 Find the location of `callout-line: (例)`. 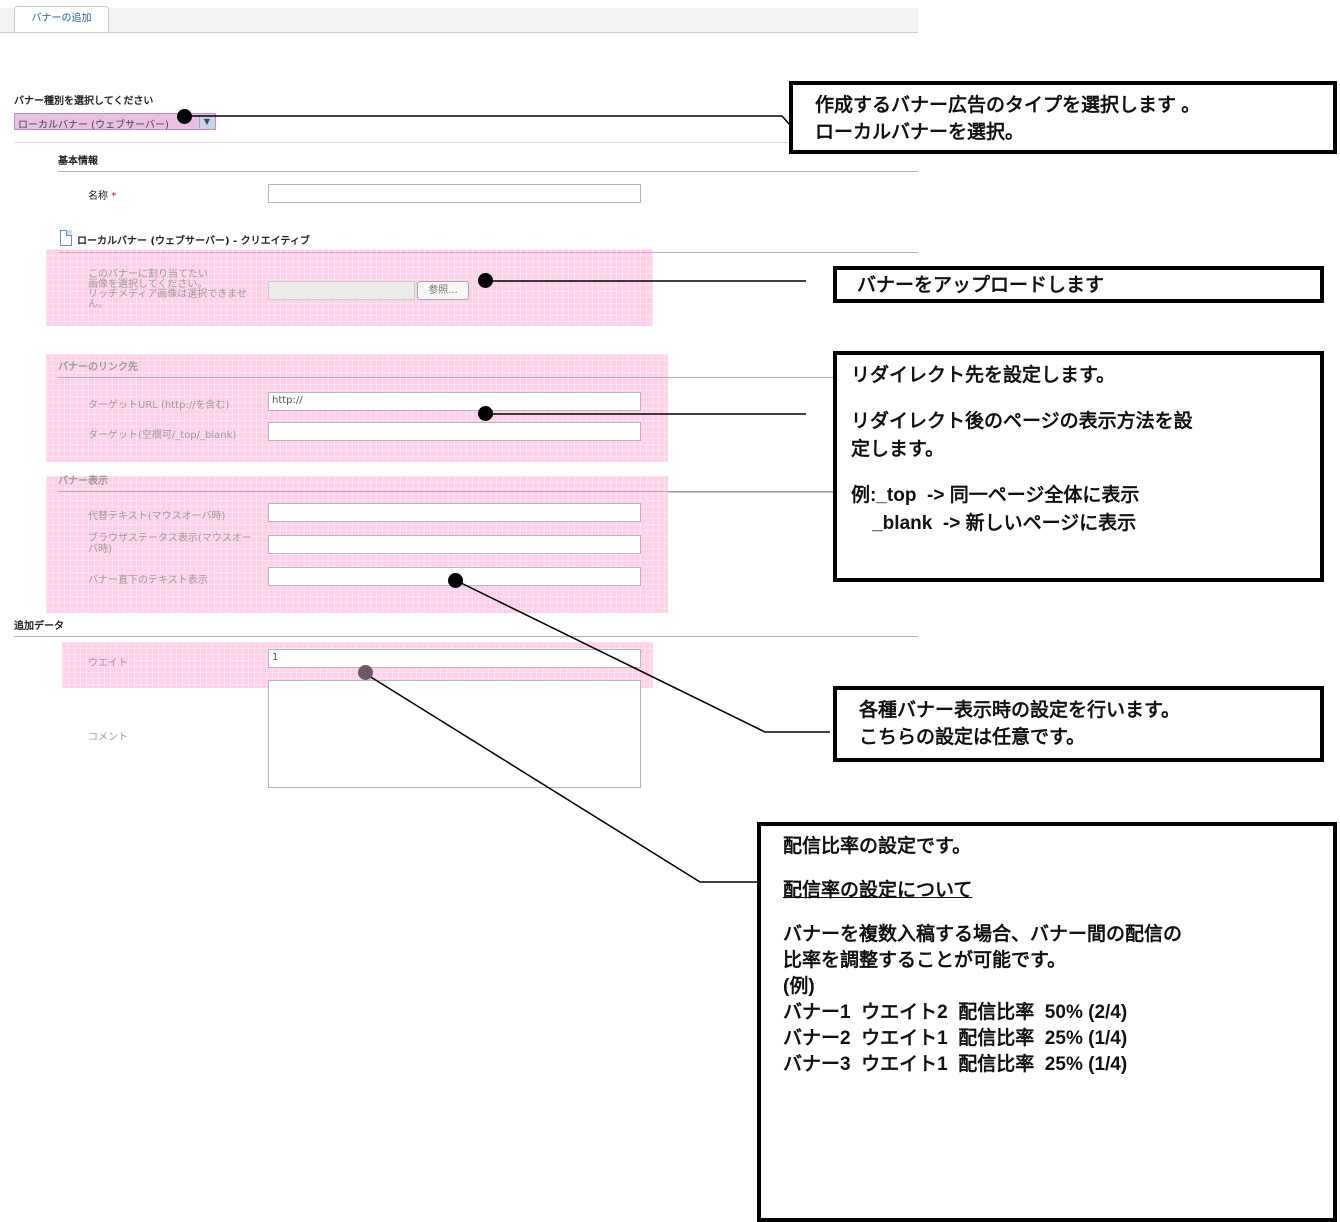

callout-line: (例) is located at coordinates (799, 986).